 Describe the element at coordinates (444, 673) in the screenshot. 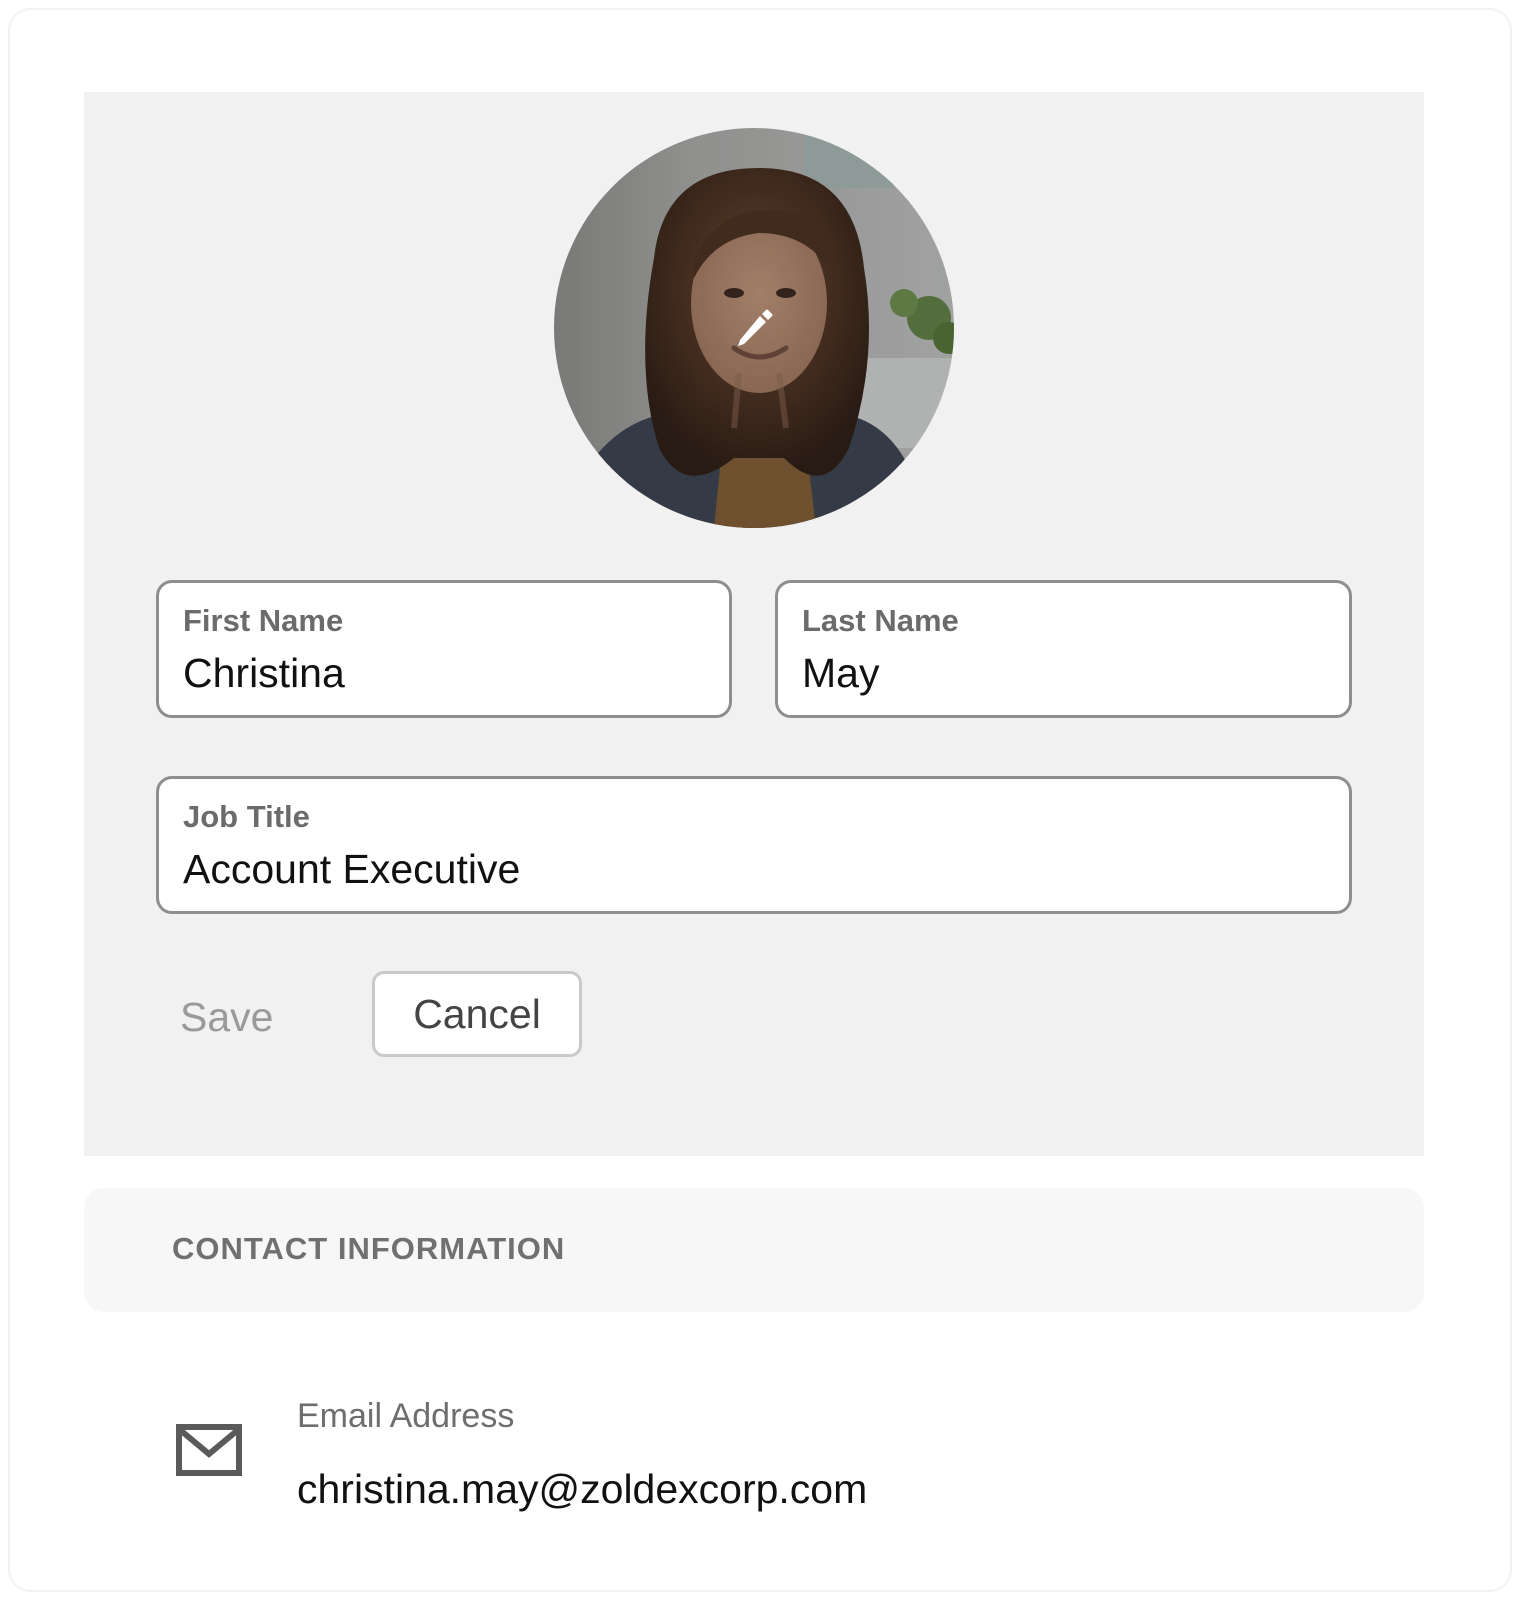

I see `first-name-input: Christina` at that location.